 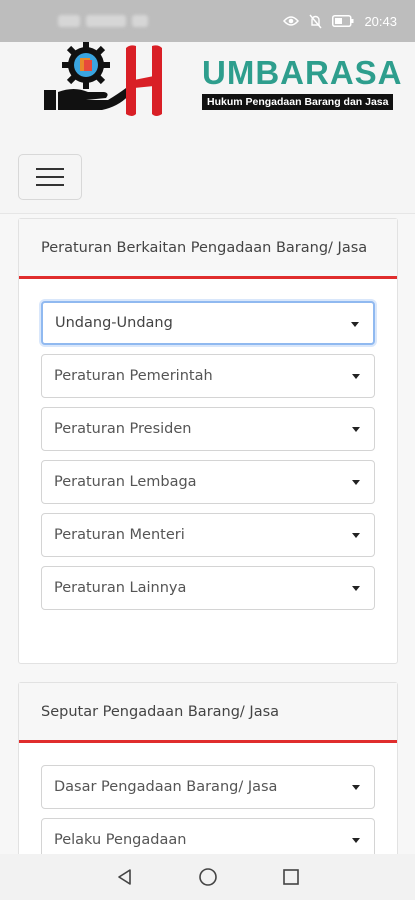 What do you see at coordinates (343, 21) in the screenshot?
I see `battery-icon` at bounding box center [343, 21].